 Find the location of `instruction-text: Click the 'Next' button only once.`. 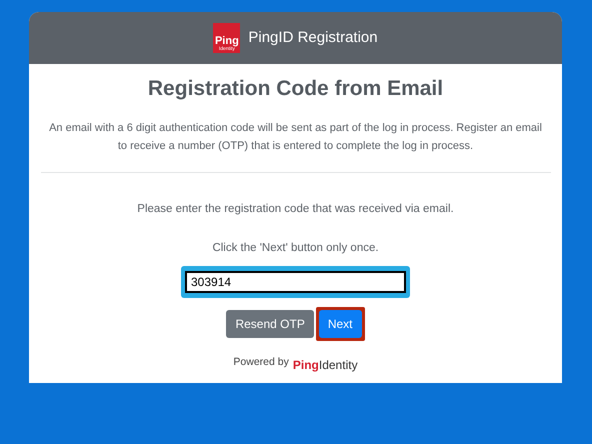

instruction-text: Click the 'Next' button only once. is located at coordinates (295, 248).